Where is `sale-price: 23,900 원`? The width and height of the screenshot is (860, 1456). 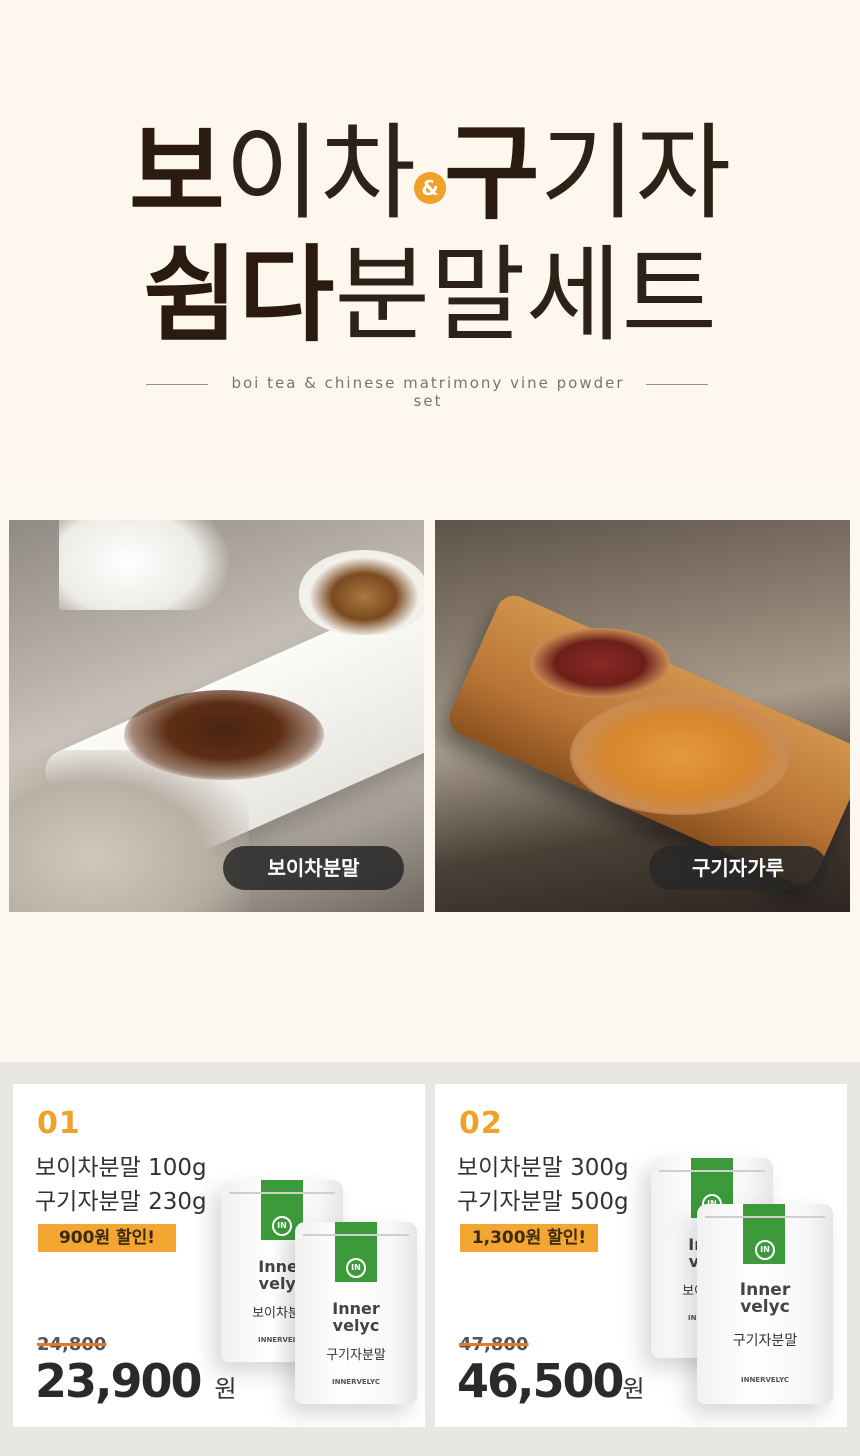 sale-price: 23,900 원 is located at coordinates (136, 1381).